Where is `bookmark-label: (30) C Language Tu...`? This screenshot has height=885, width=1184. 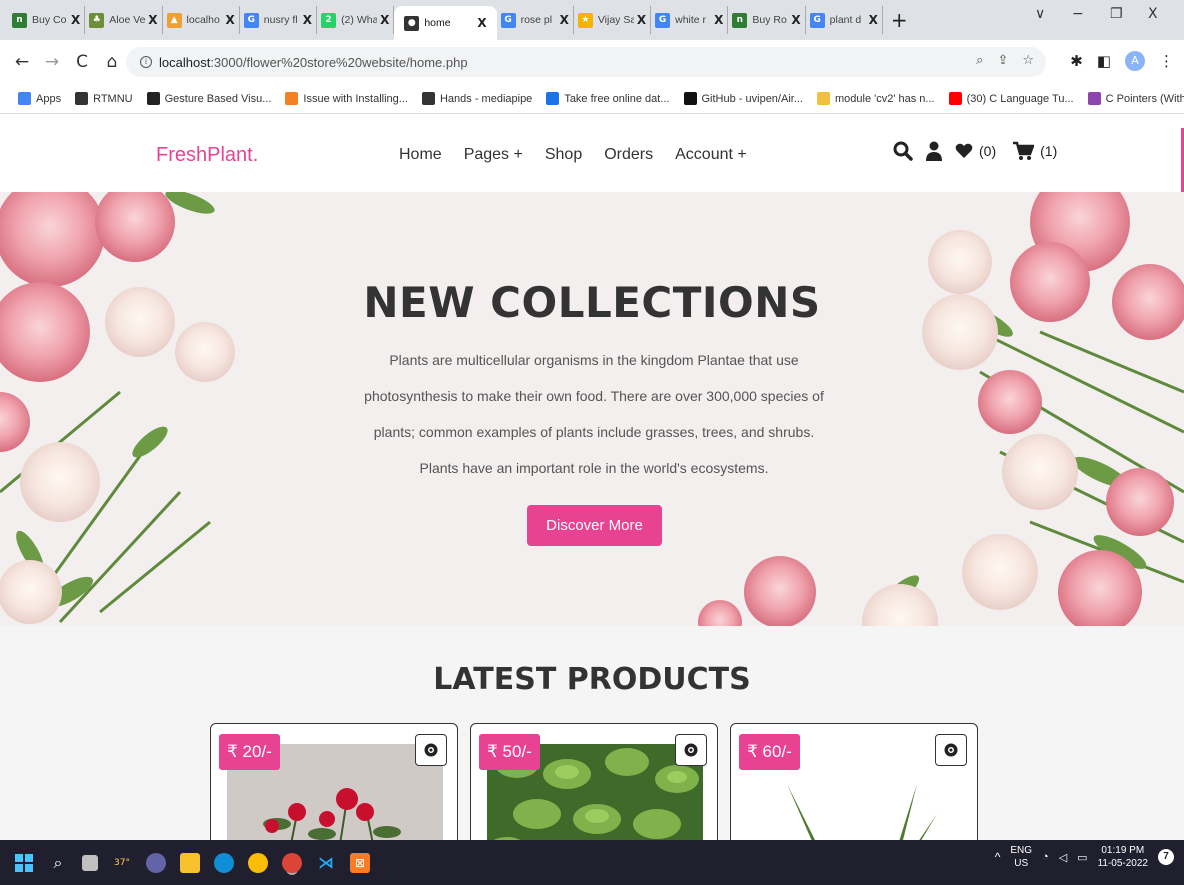
bookmark-label: (30) C Language Tu... is located at coordinates (1020, 98).